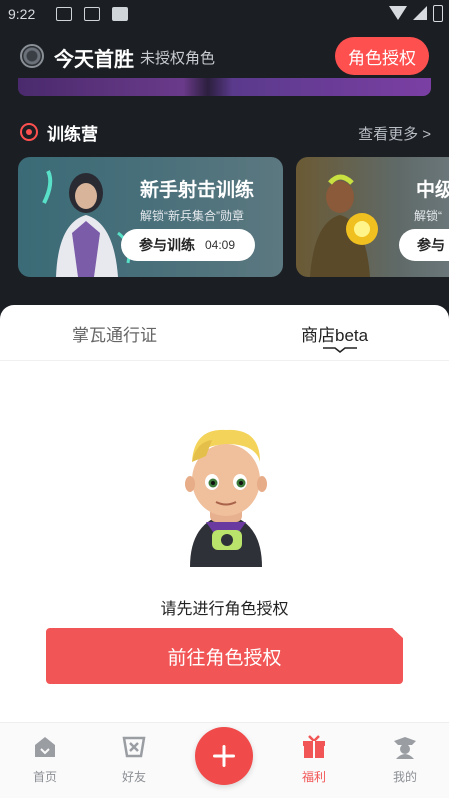 The height and width of the screenshot is (798, 449). I want to click on see-more-link: 查看更多 >, so click(394, 133).